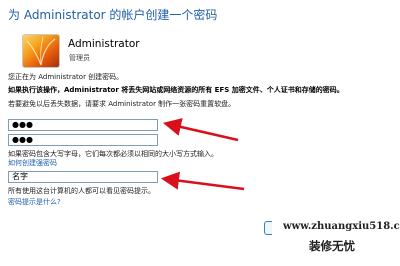  What do you see at coordinates (341, 226) in the screenshot?
I see `watermark-url: www.zhuangxiu518.com` at bounding box center [341, 226].